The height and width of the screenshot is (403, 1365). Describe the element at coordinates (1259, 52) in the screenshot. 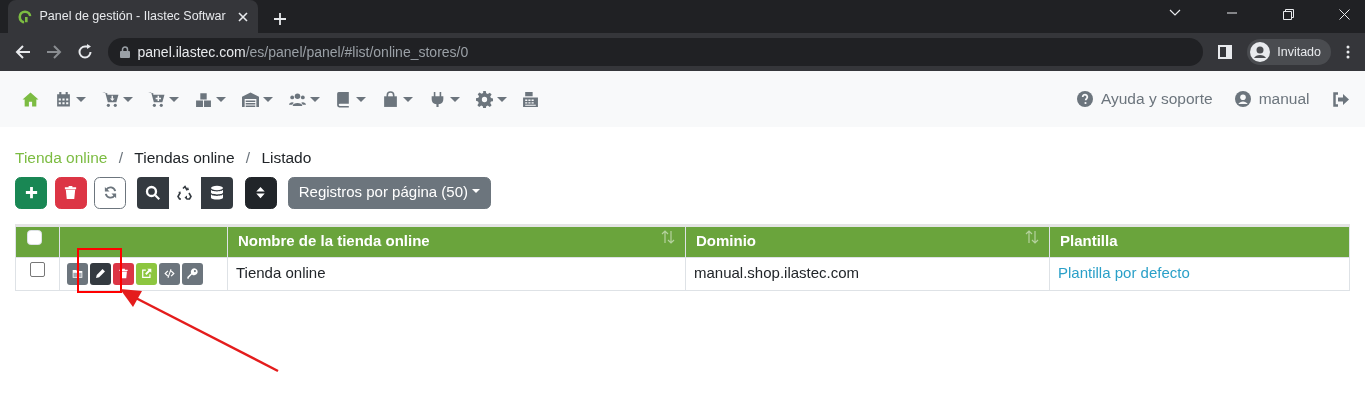

I see `avatar-icon` at that location.